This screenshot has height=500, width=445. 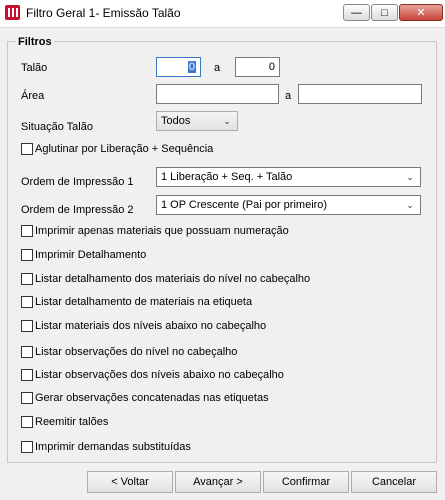 I want to click on talao-range-separator: a, so click(x=217, y=68).